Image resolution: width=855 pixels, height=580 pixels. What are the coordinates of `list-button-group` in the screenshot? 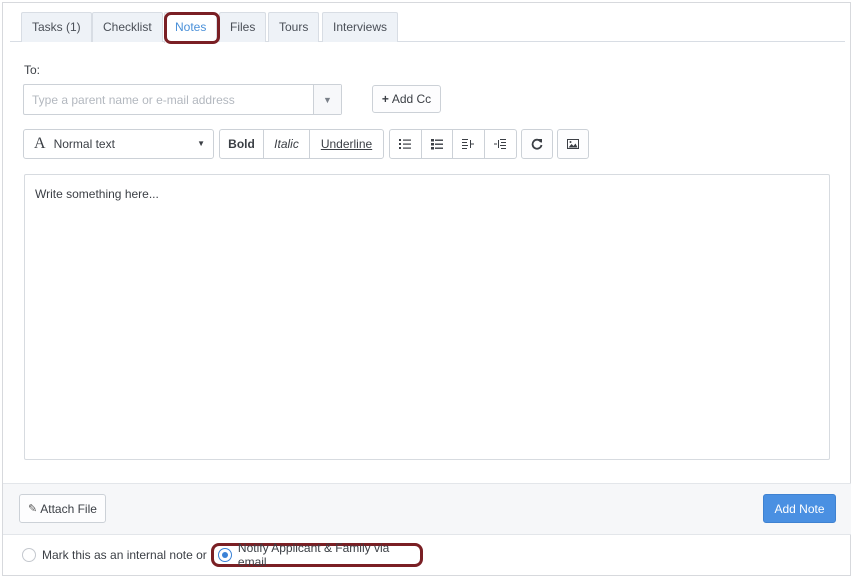 It's located at (453, 144).